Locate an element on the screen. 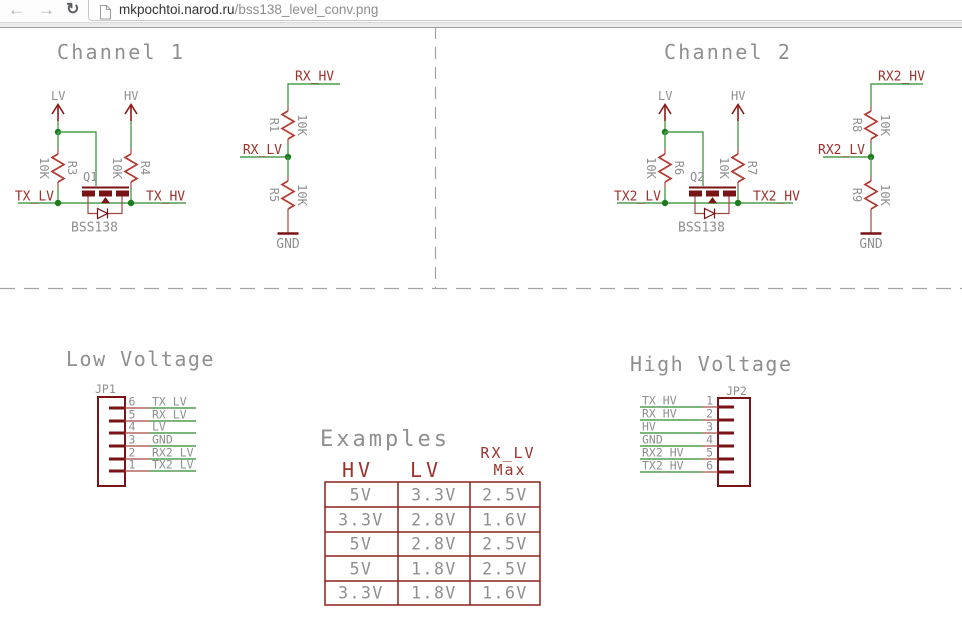  low-voltage-title: Low Voltage is located at coordinates (140, 359).